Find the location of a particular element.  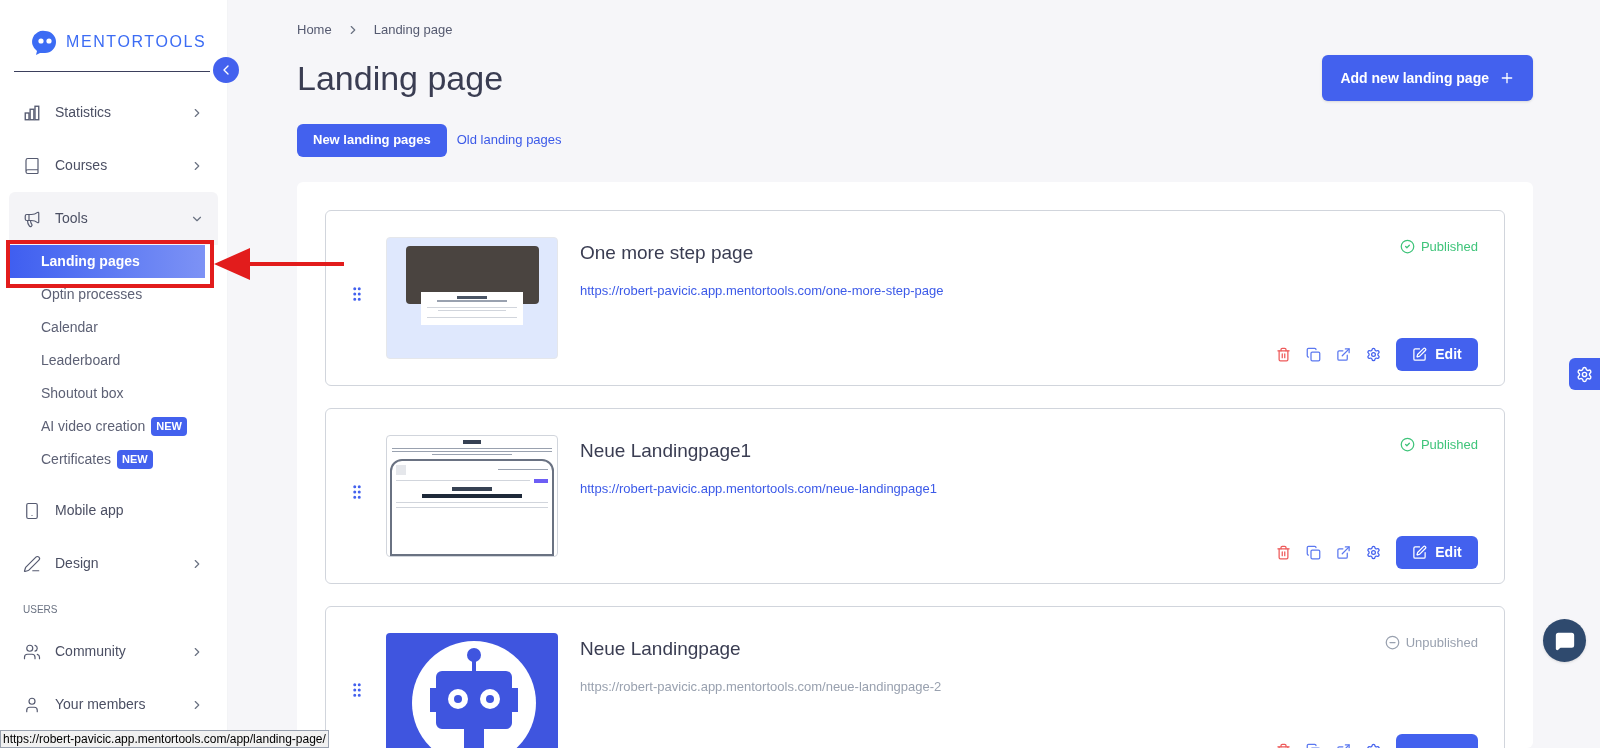

plus-icon is located at coordinates (1507, 78).